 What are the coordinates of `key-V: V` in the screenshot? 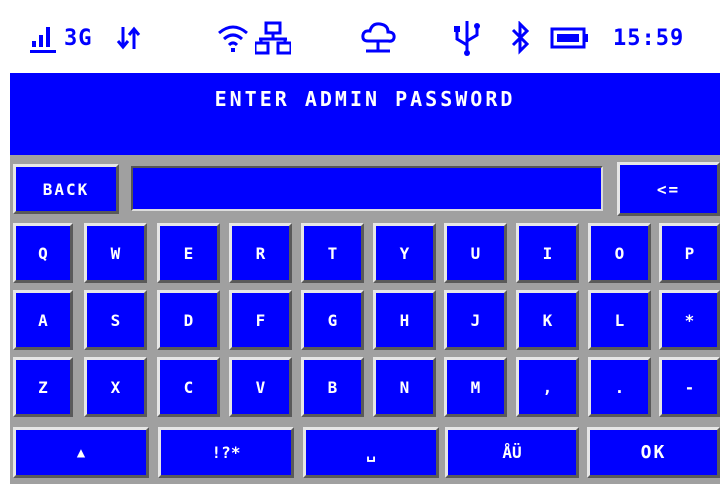 It's located at (260, 387).